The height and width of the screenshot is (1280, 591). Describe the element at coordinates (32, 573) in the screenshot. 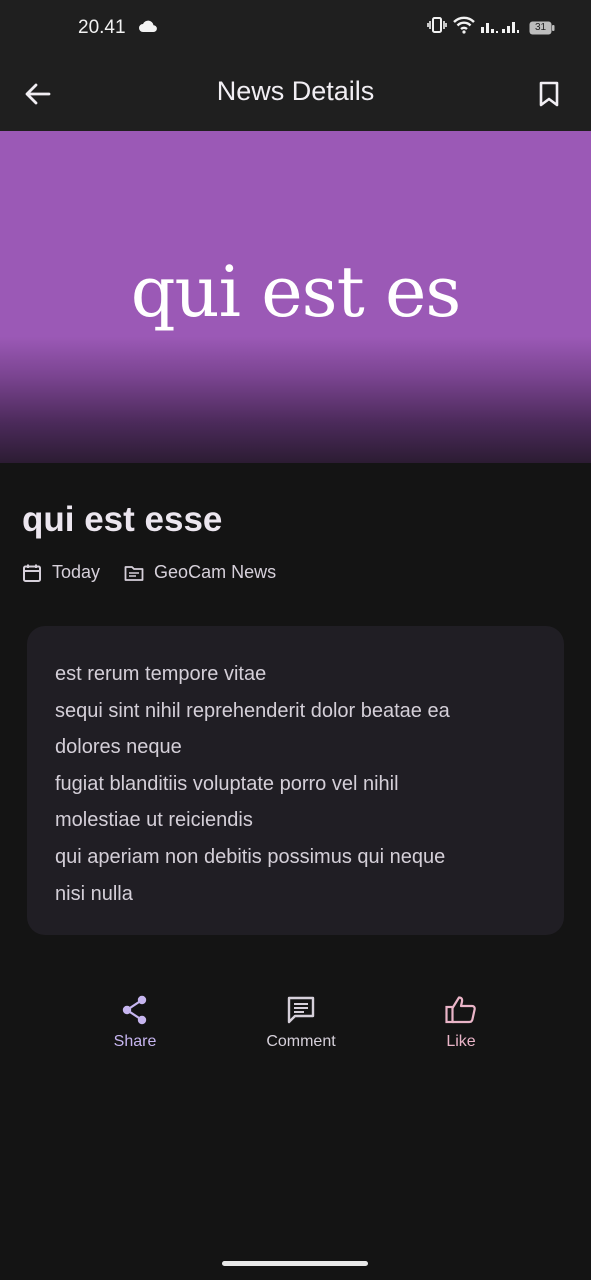

I see `calendar-icon` at that location.